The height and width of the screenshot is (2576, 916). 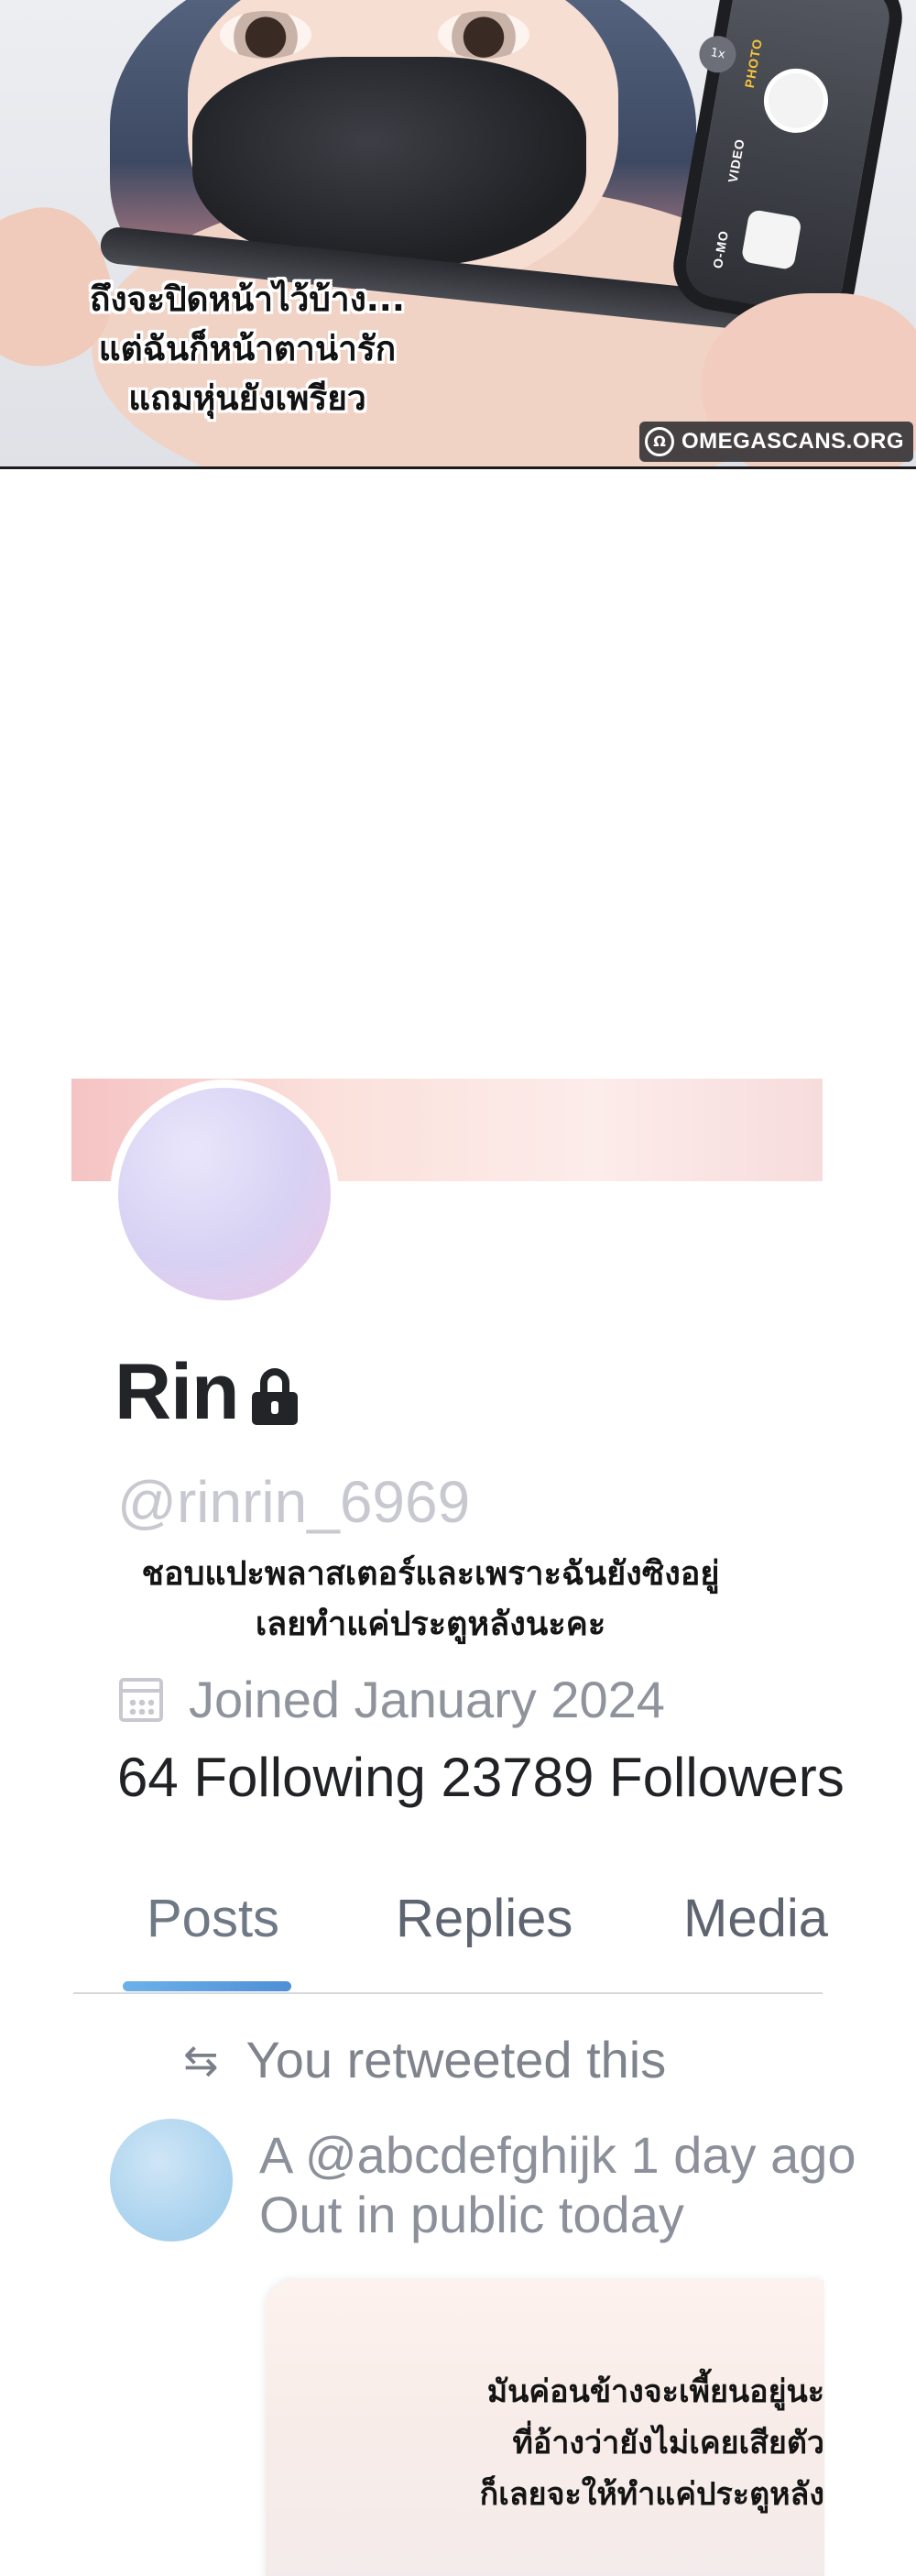 I want to click on joined-date-row: Joined January 2024, so click(x=392, y=1699).